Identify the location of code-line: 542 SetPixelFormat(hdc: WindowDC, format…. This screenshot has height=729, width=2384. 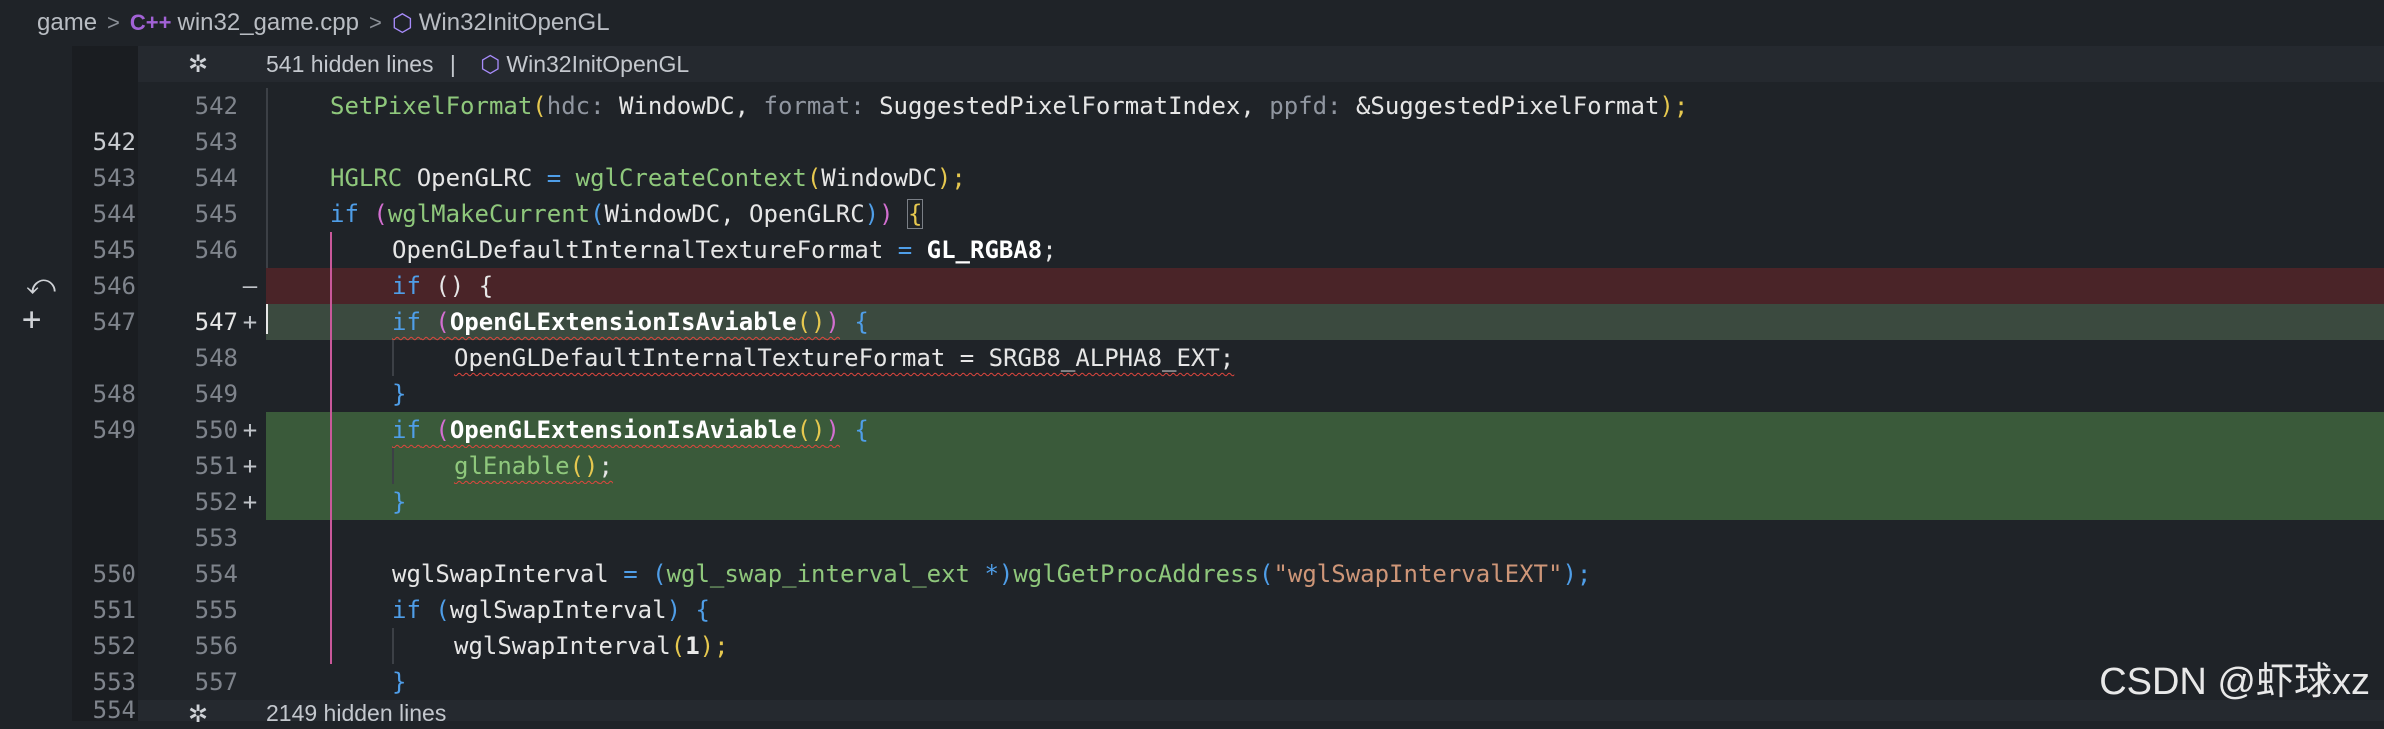
(1192, 106).